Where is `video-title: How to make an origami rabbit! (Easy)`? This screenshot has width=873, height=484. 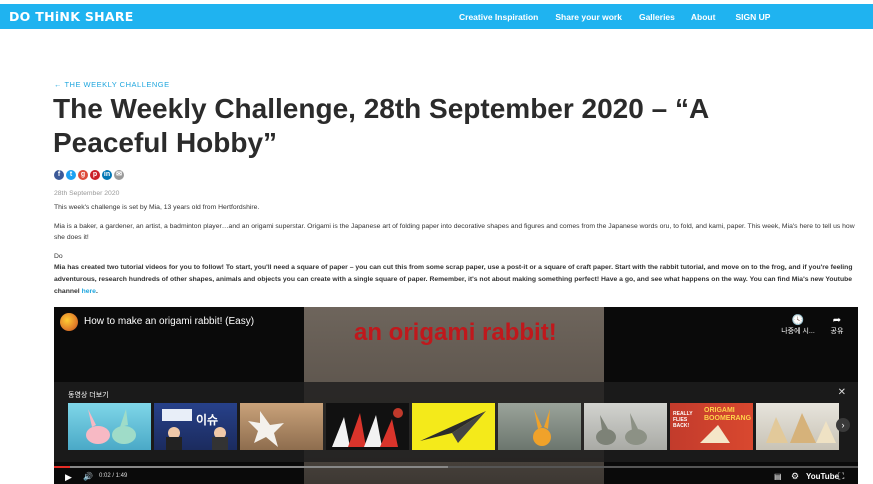
video-title: How to make an origami rabbit! (Easy) is located at coordinates (169, 321).